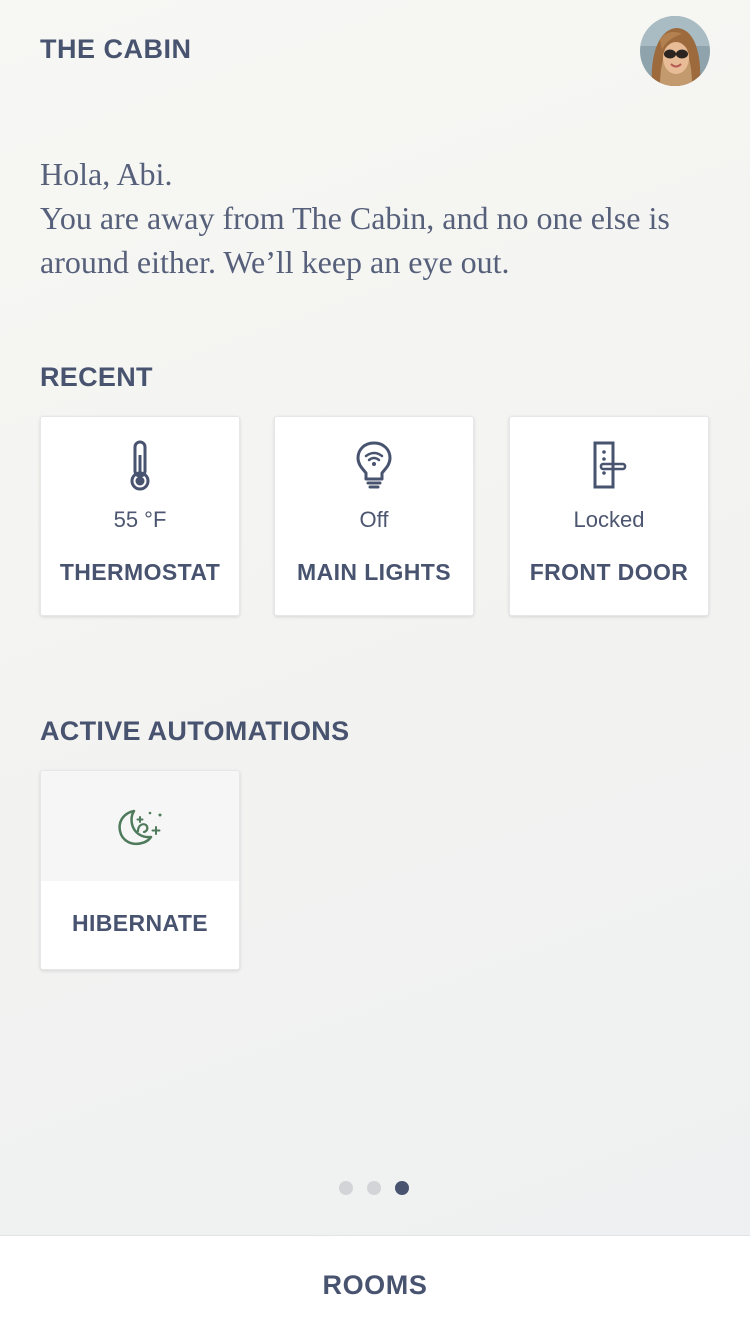  Describe the element at coordinates (610, 465) in the screenshot. I see `door-lock-icon` at that location.